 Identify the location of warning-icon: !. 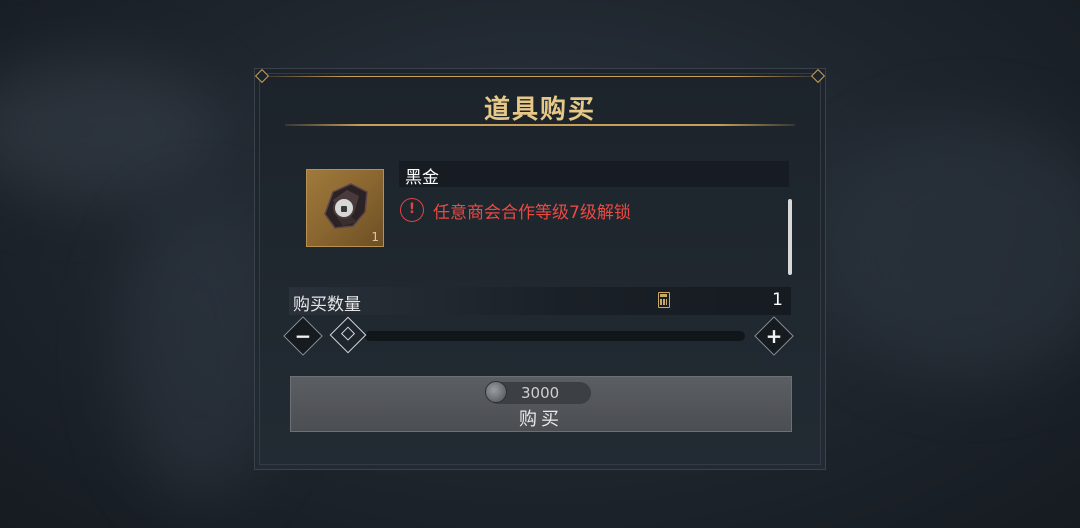
(412, 210).